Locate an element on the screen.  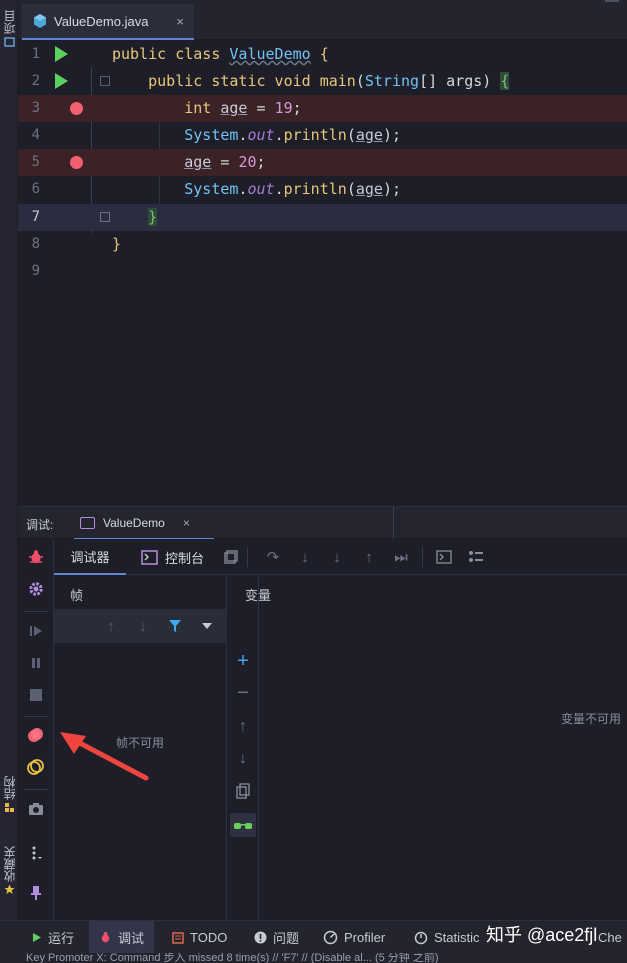
tab-debugger: 调试器 is located at coordinates (90, 557).